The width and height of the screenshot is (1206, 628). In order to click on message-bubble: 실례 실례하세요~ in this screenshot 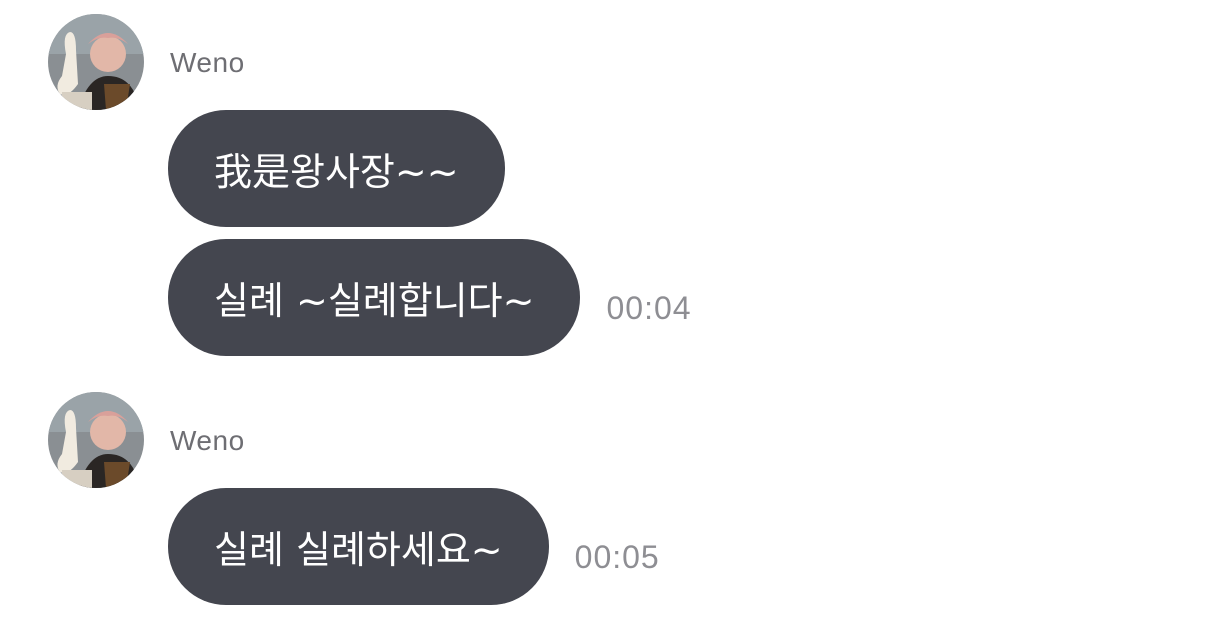, I will do `click(358, 546)`.